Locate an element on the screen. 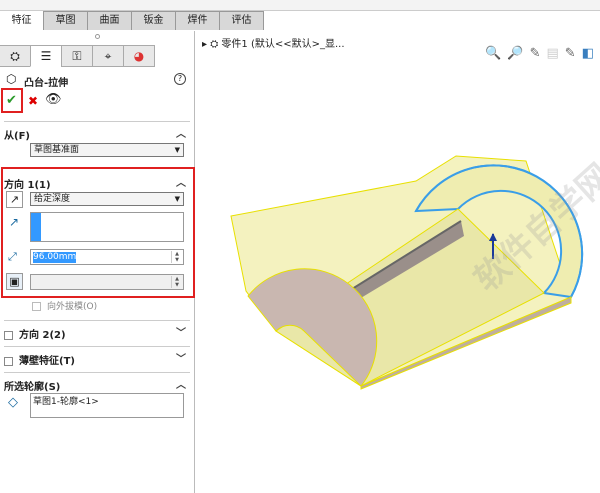 The image size is (600, 493). feature-manager-tab-icon: ⛭ is located at coordinates (15, 56).